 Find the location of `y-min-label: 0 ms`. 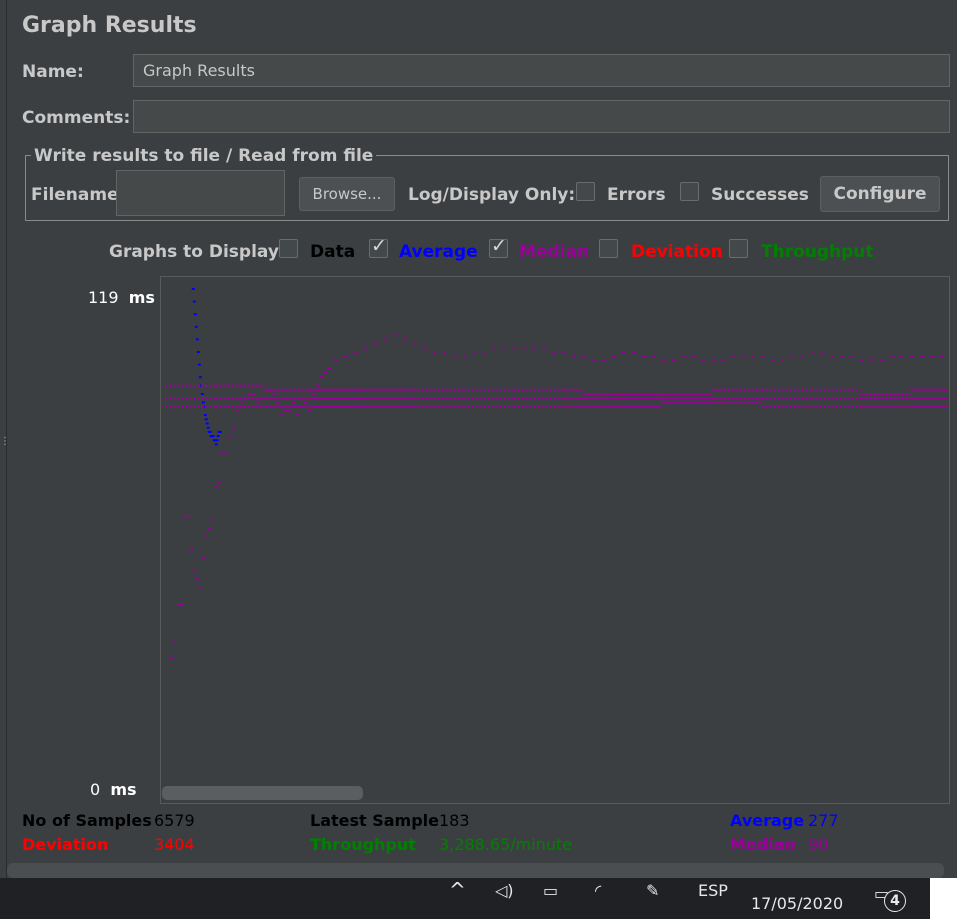

y-min-label: 0 ms is located at coordinates (113, 789).